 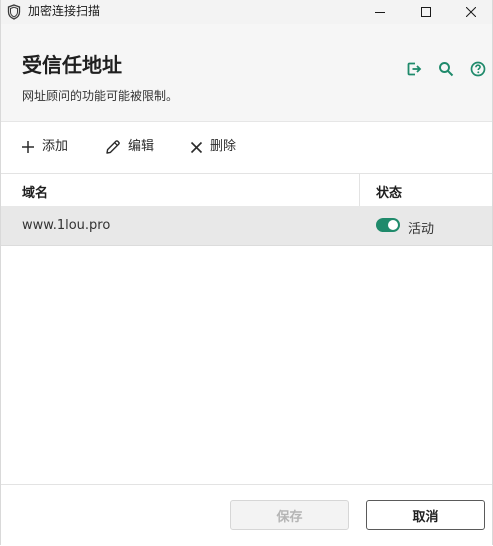 I want to click on help-icon, so click(x=478, y=69).